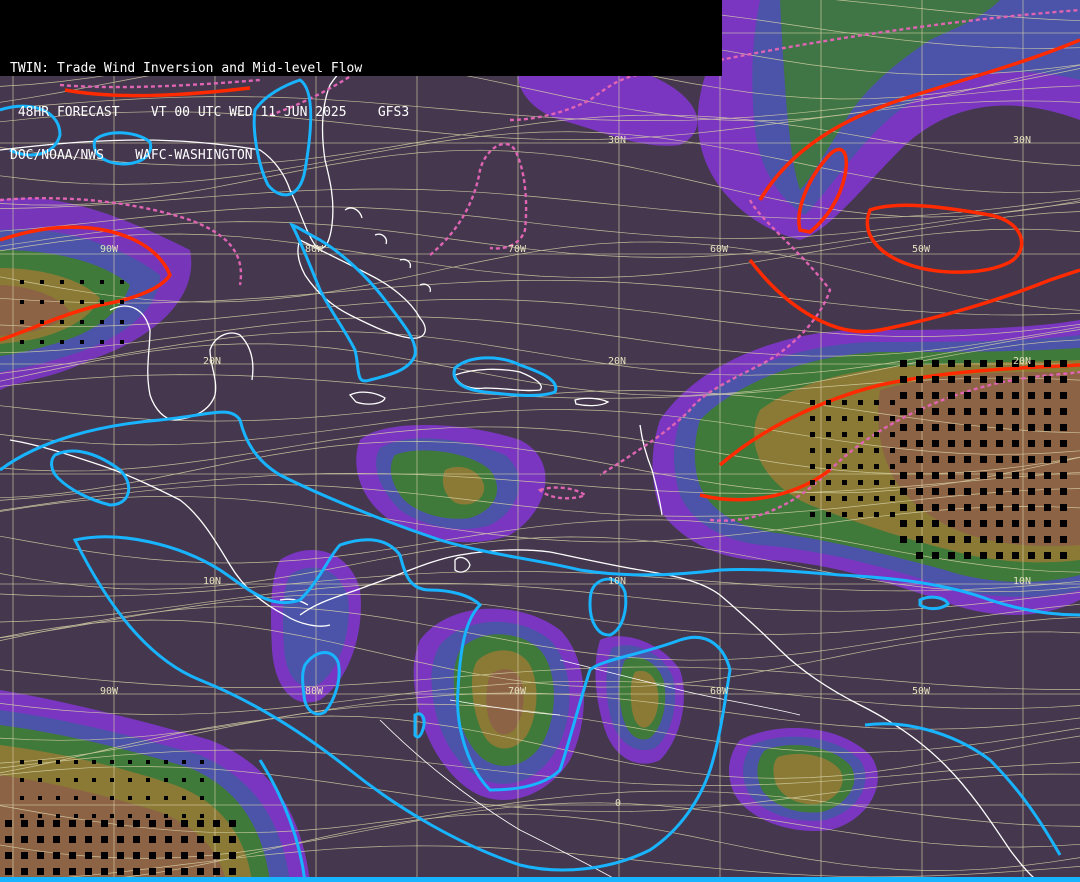 The width and height of the screenshot is (1080, 882). I want to click on label-50w-top: 50W, so click(921, 249).